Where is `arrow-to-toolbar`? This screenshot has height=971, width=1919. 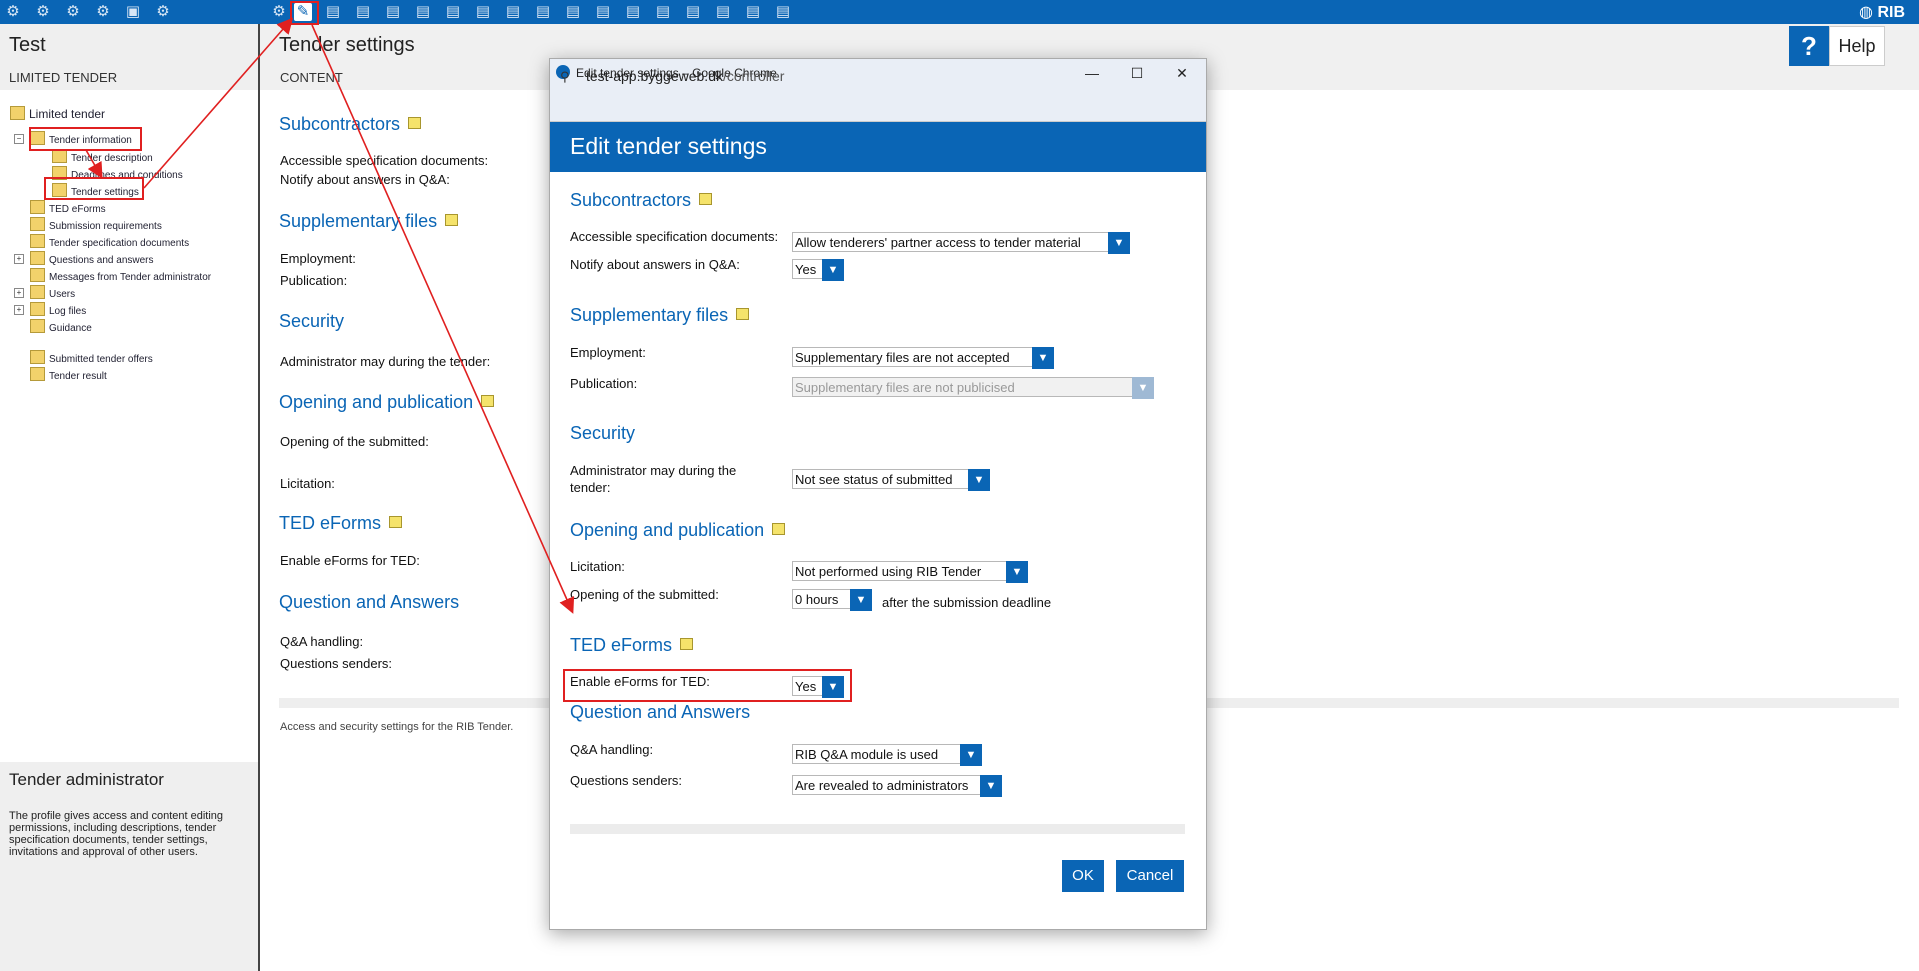
arrow-to-toolbar is located at coordinates (218, 103).